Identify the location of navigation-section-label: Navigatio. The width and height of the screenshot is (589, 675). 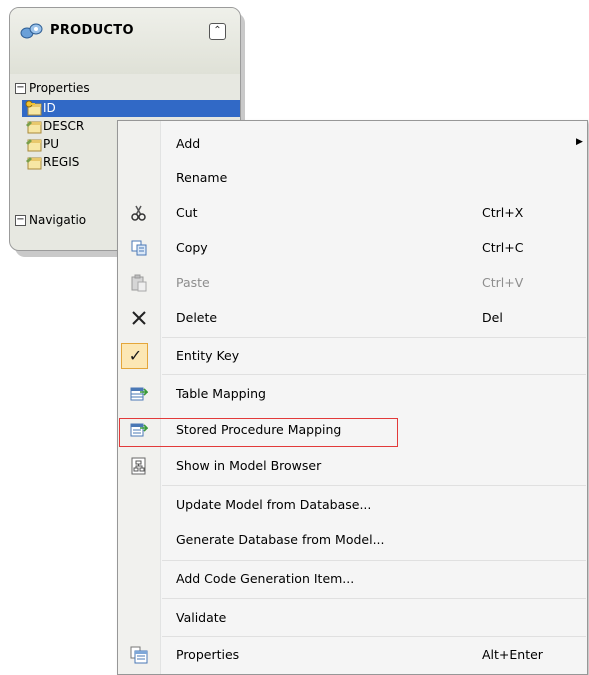
(58, 220).